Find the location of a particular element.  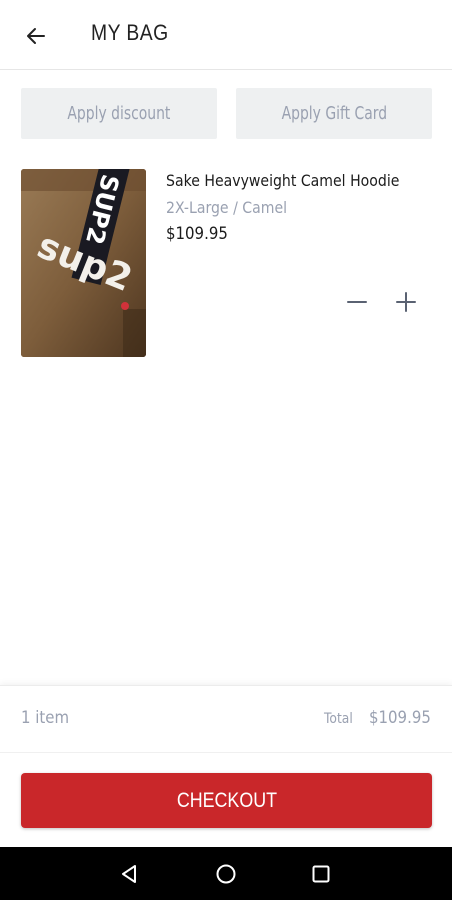

apply-gift-card-label: Apply Gift Card is located at coordinates (334, 113).